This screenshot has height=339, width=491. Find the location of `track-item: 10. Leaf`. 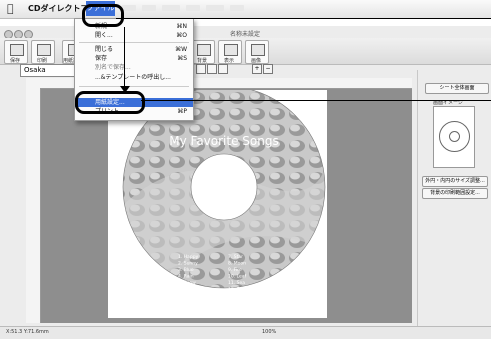

track-item: 10. Leaf is located at coordinates (237, 277).